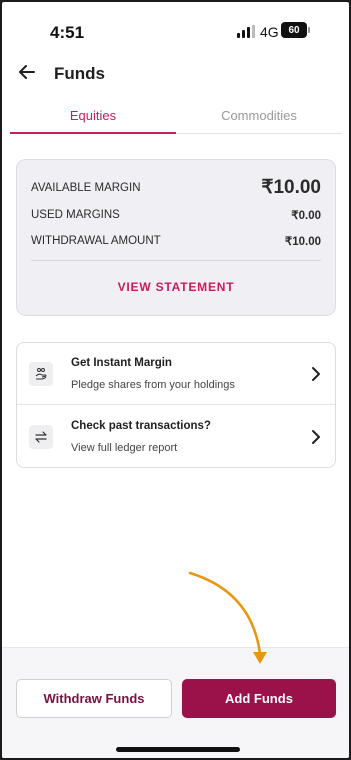 Image resolution: width=351 pixels, height=760 pixels. I want to click on tab-equities: Equities, so click(93, 115).